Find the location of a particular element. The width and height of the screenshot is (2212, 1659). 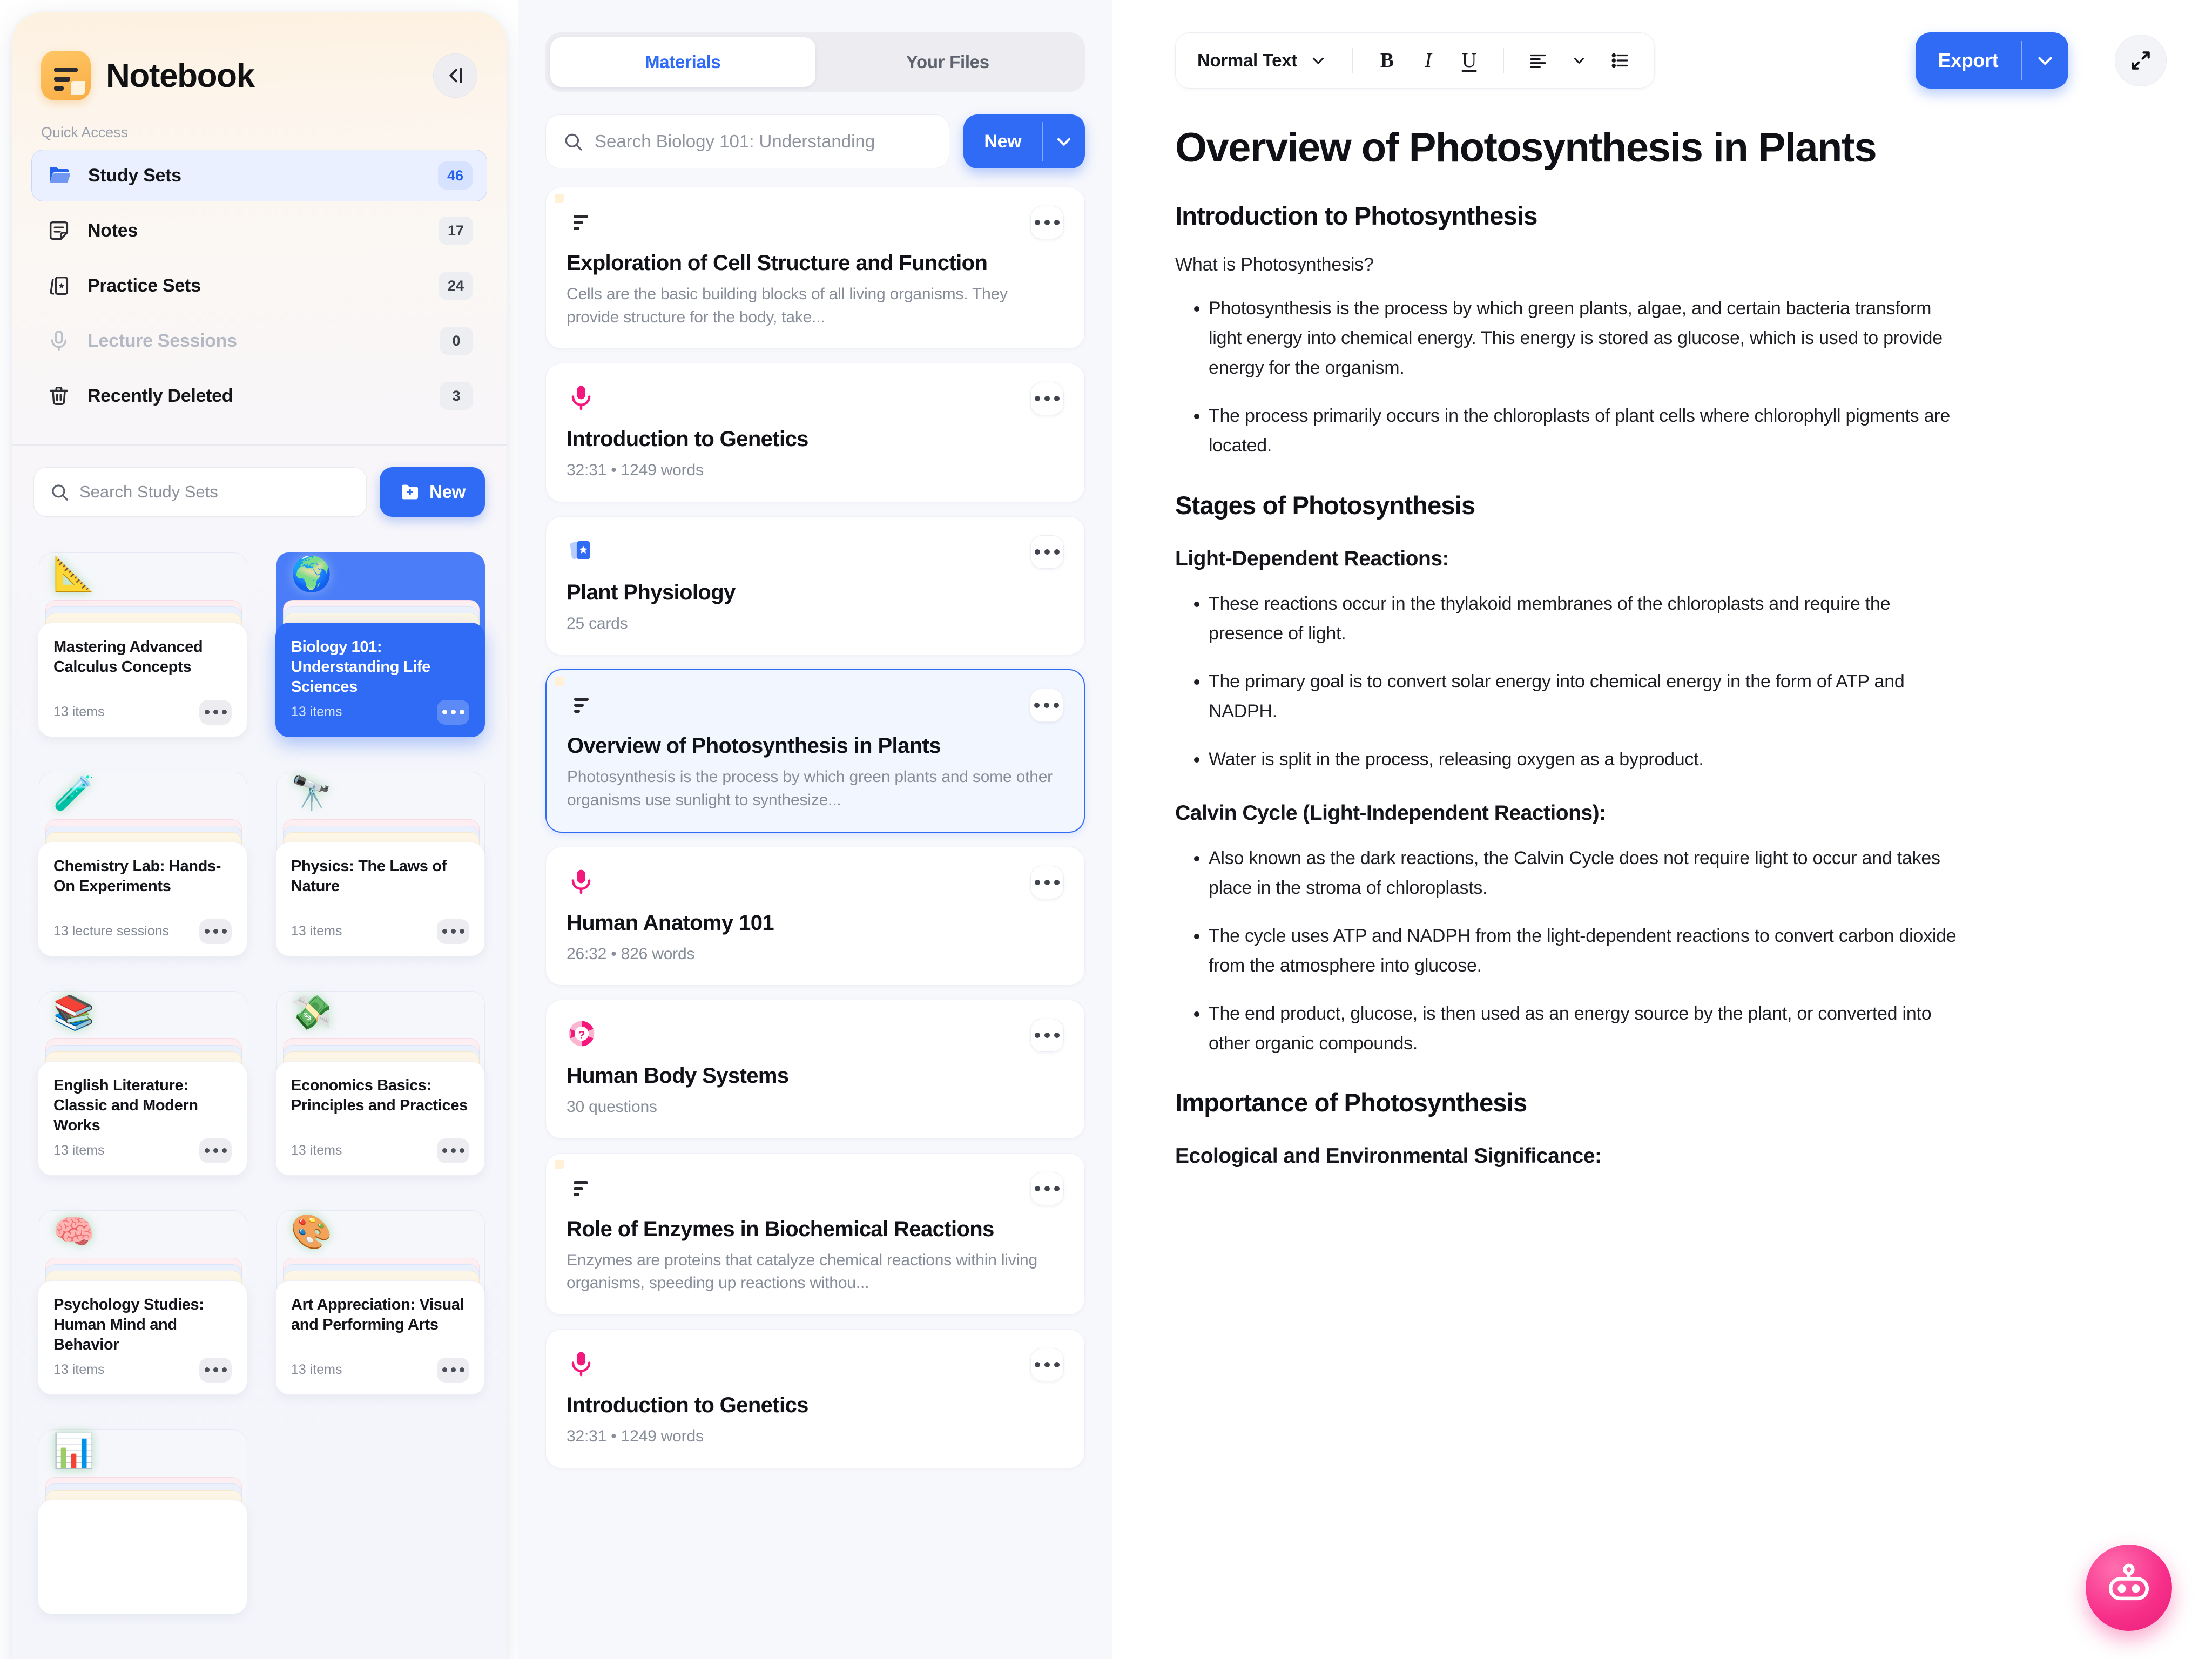

notebook-logo-icon is located at coordinates (66, 75).